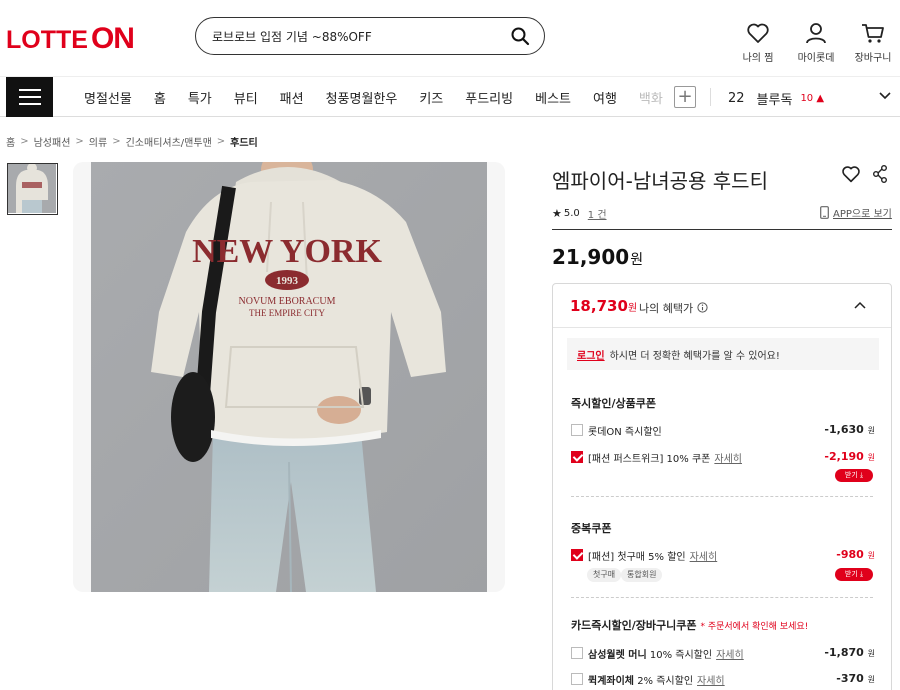 The width and height of the screenshot is (900, 690). What do you see at coordinates (723, 556) in the screenshot?
I see `coupon-row: [패션] 첫구매 5% 할인 자세히 -980 원` at bounding box center [723, 556].